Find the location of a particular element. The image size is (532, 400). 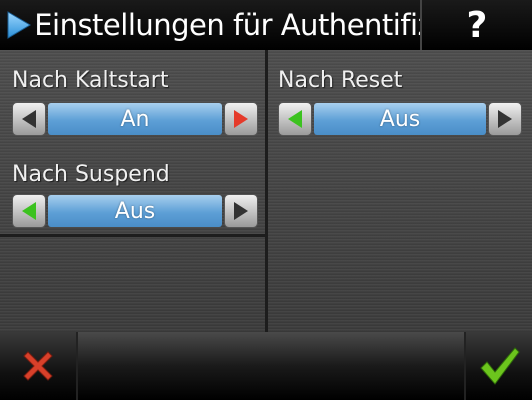

cancel-button is located at coordinates (38, 366).